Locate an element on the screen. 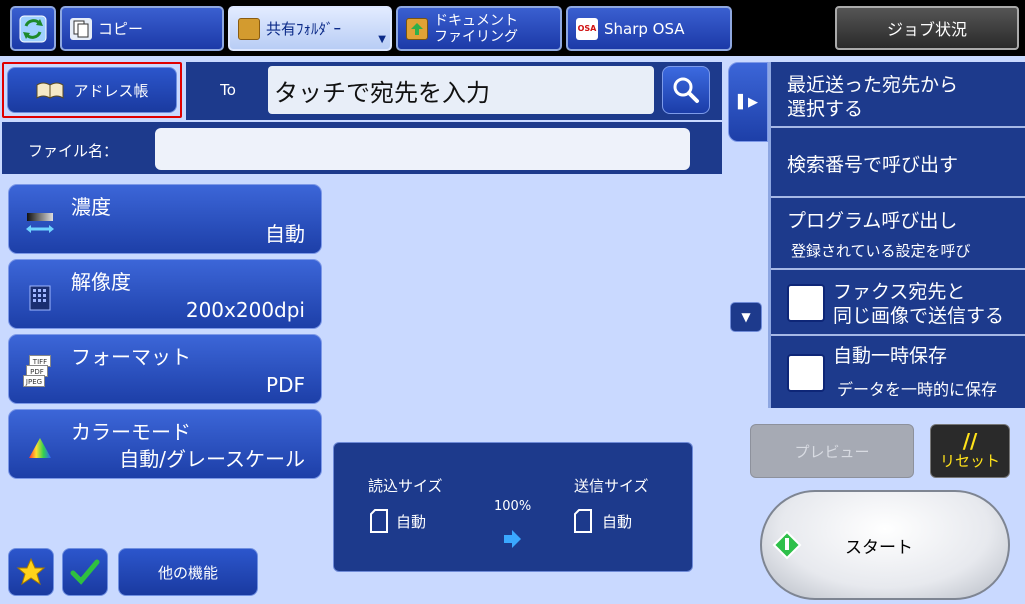 This screenshot has width=1025, height=604. menu-item-auto-save: 自動一時保存 データを一時的に保存 is located at coordinates (898, 373).